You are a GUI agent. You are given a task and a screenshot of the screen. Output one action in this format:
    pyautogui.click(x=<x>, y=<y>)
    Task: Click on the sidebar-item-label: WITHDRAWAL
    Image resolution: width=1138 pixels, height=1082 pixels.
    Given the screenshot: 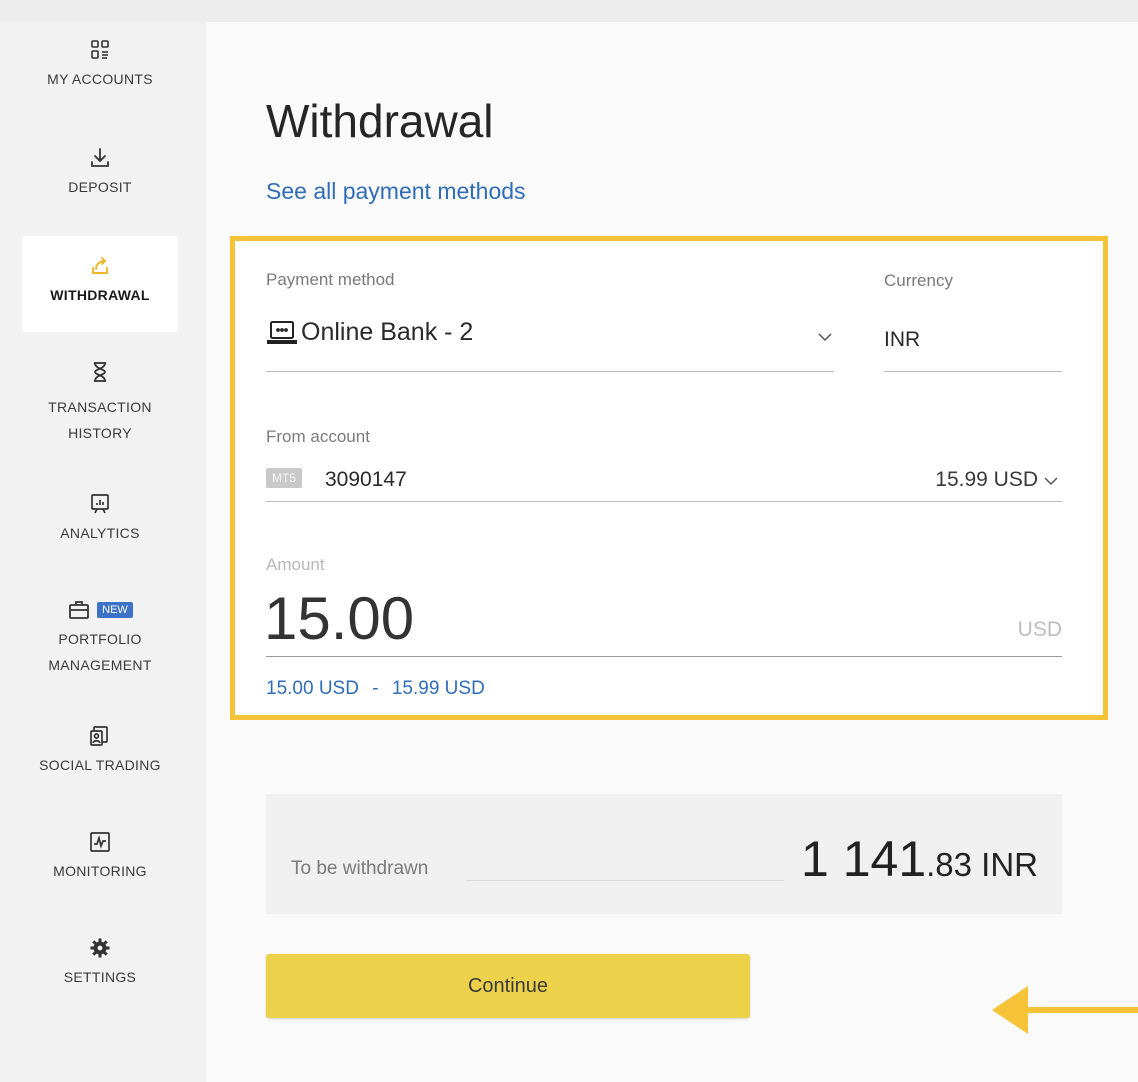 What is the action you would take?
    pyautogui.click(x=100, y=295)
    